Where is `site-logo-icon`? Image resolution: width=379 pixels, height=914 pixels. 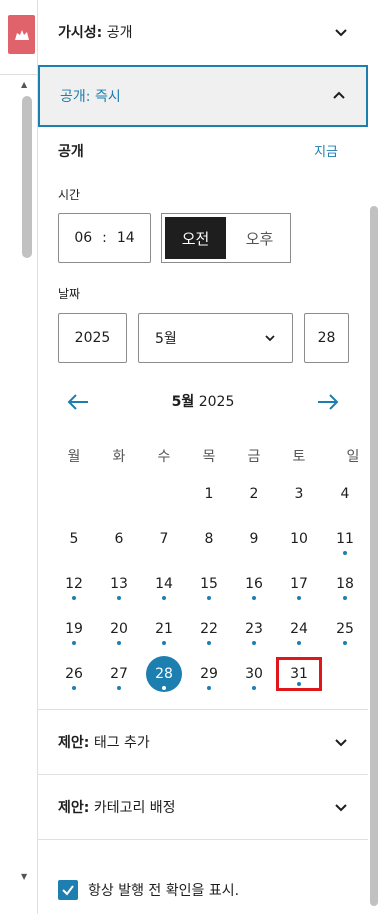
site-logo-icon is located at coordinates (21, 34).